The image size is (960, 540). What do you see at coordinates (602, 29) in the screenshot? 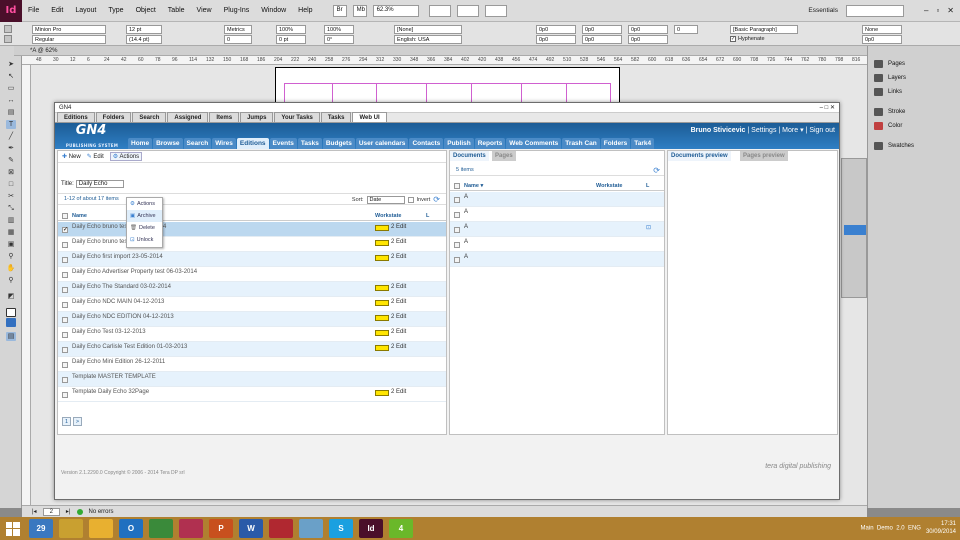
I see `right-indent-field: 0p0` at bounding box center [602, 29].